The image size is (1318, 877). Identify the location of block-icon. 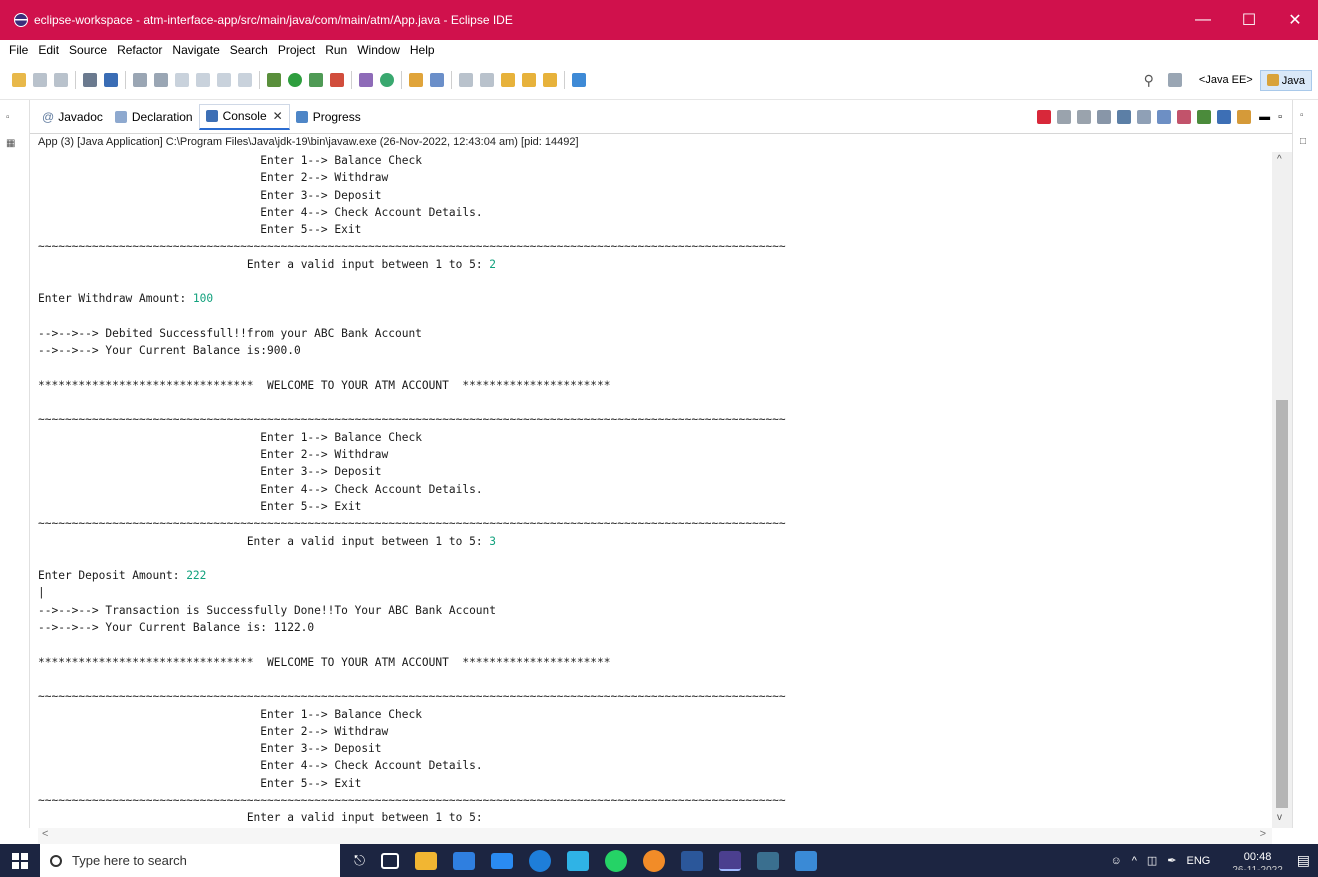
(224, 79).